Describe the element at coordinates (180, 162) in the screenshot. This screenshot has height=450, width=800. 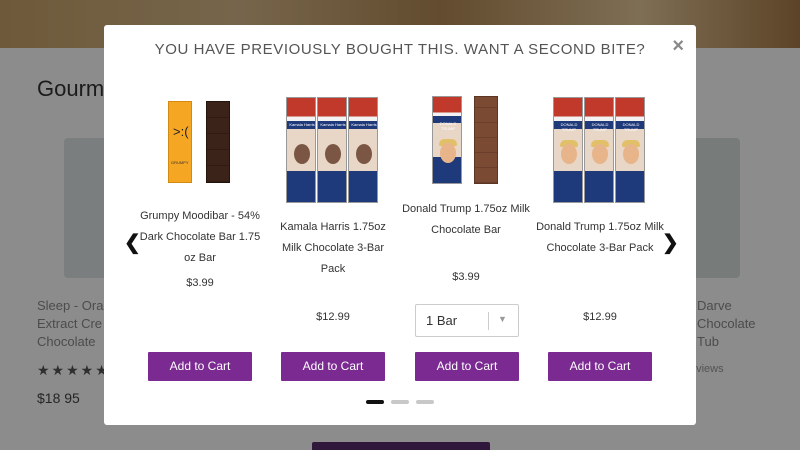
I see `wrapper-label: GRUMPY` at that location.